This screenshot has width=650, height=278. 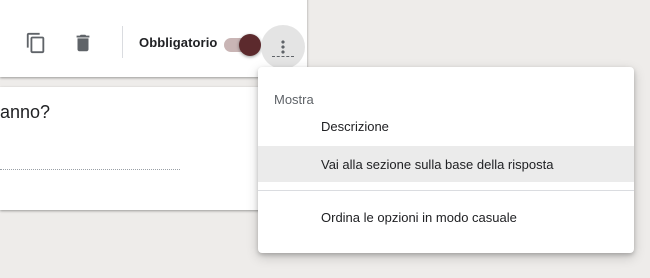 I want to click on required-label: Obbligatorio, so click(x=178, y=42).